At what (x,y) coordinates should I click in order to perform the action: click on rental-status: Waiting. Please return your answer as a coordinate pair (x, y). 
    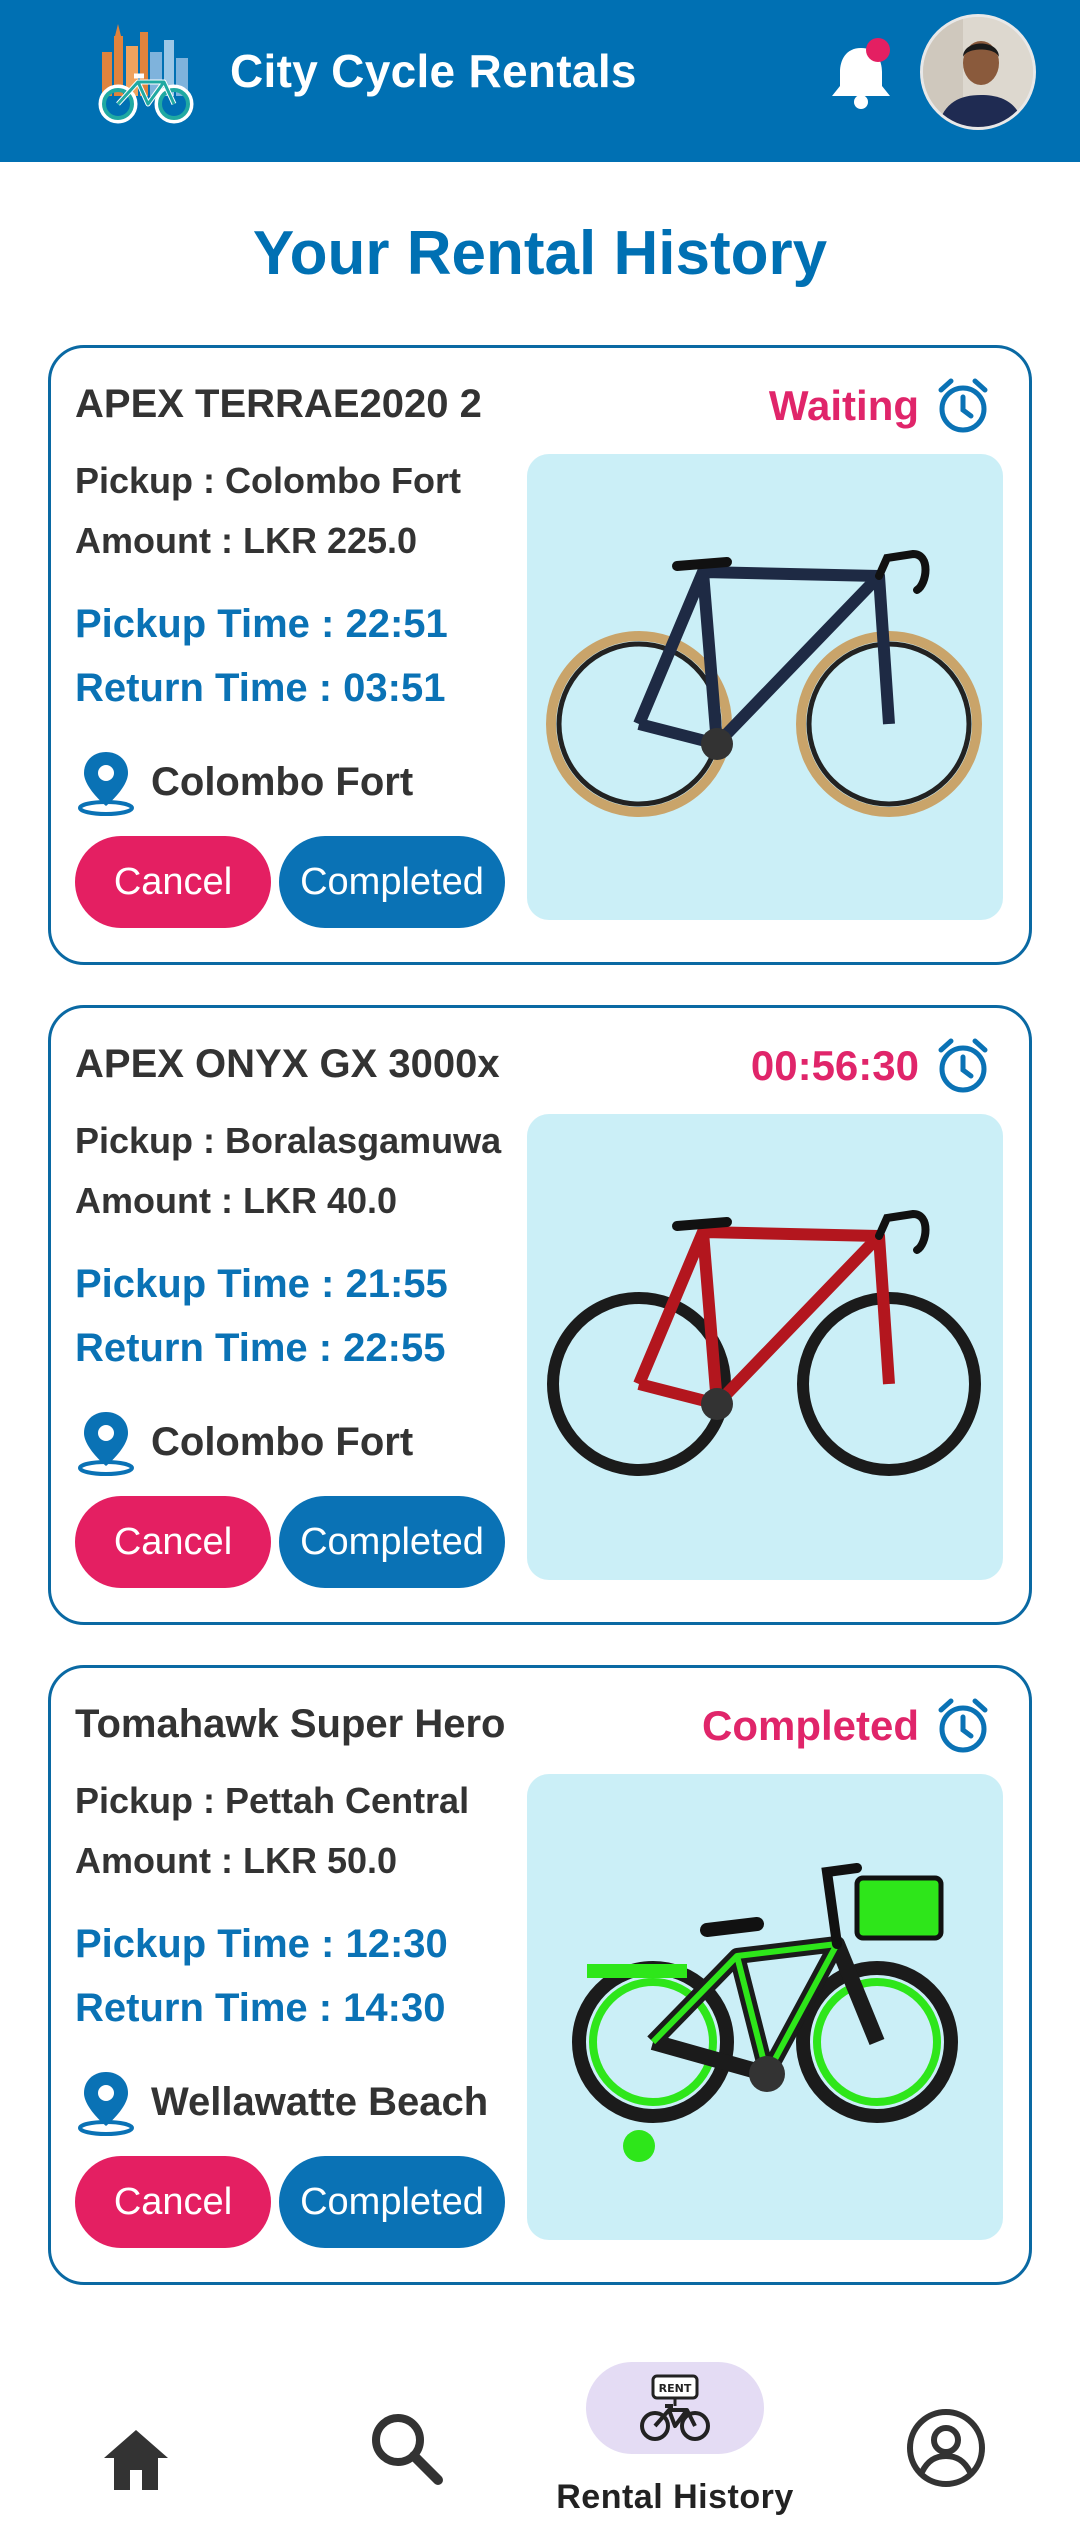
    Looking at the image, I should click on (881, 406).